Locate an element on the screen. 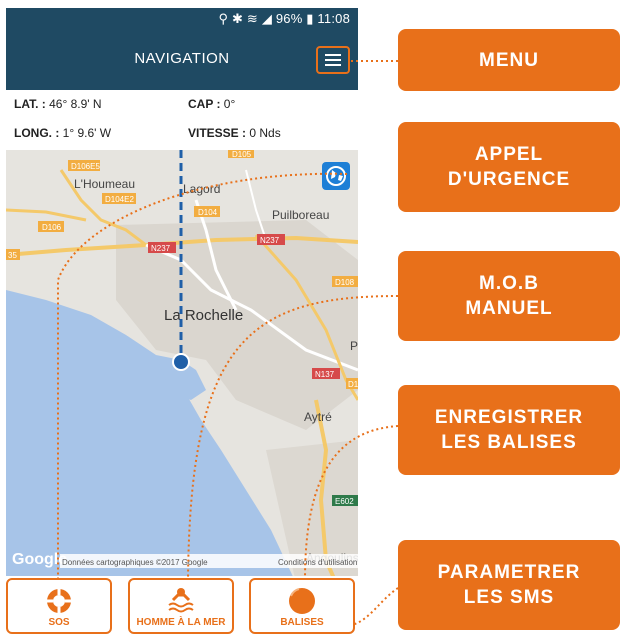  emergency-call-button is located at coordinates (336, 176).